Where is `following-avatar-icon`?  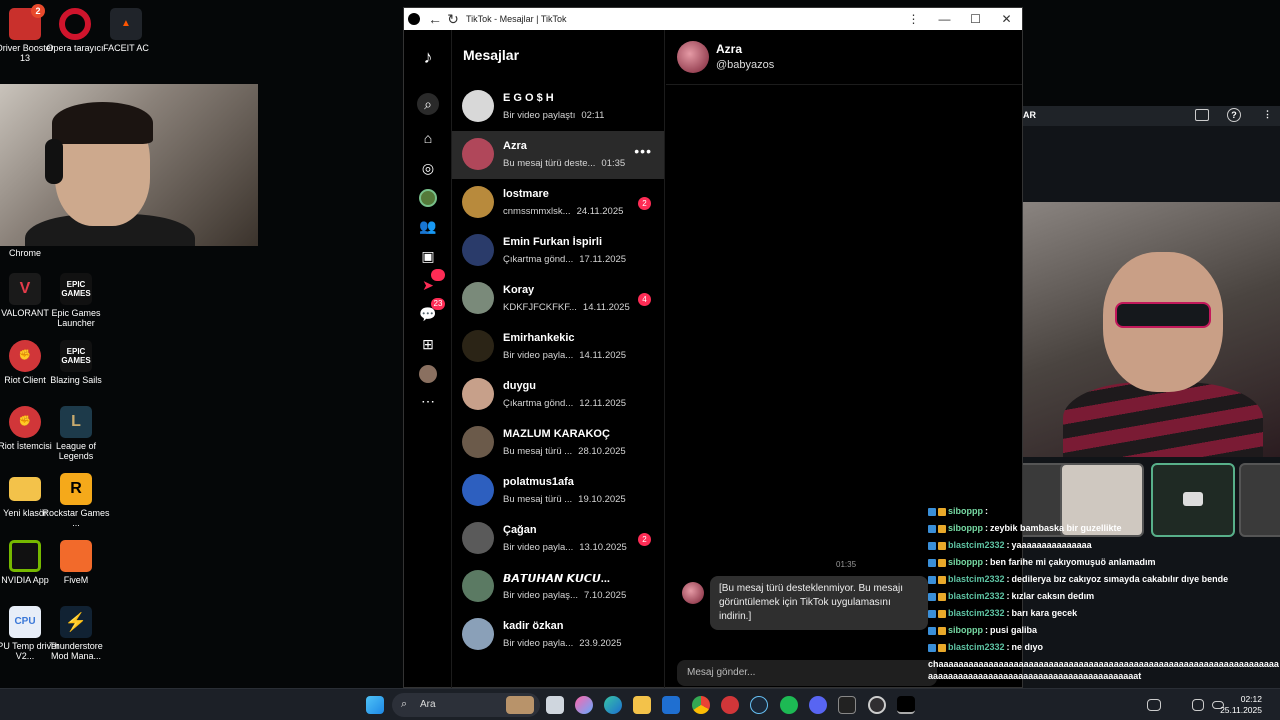
following-avatar-icon is located at coordinates (428, 198).